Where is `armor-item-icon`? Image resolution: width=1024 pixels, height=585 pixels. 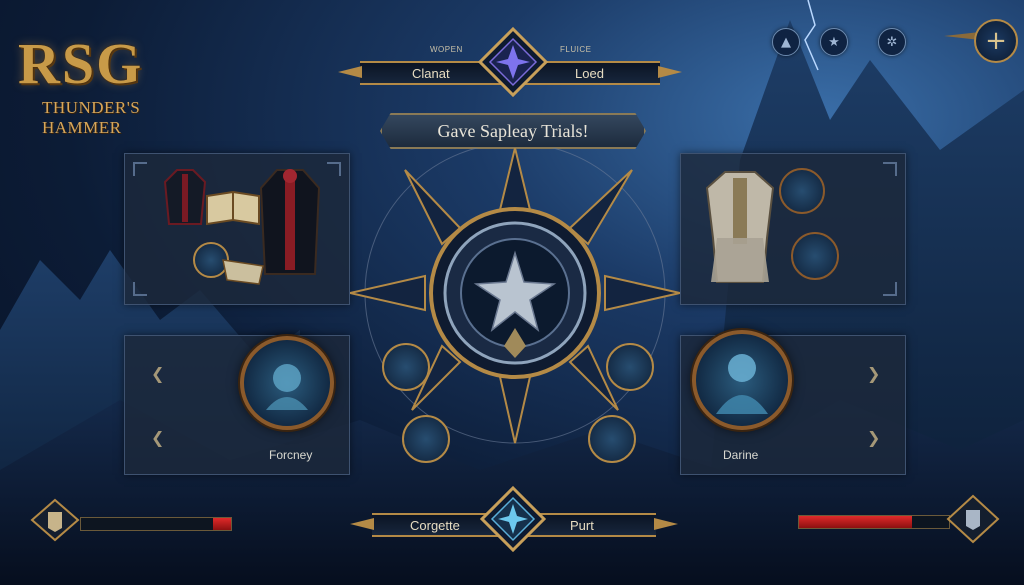 armor-item-icon is located at coordinates (740, 227).